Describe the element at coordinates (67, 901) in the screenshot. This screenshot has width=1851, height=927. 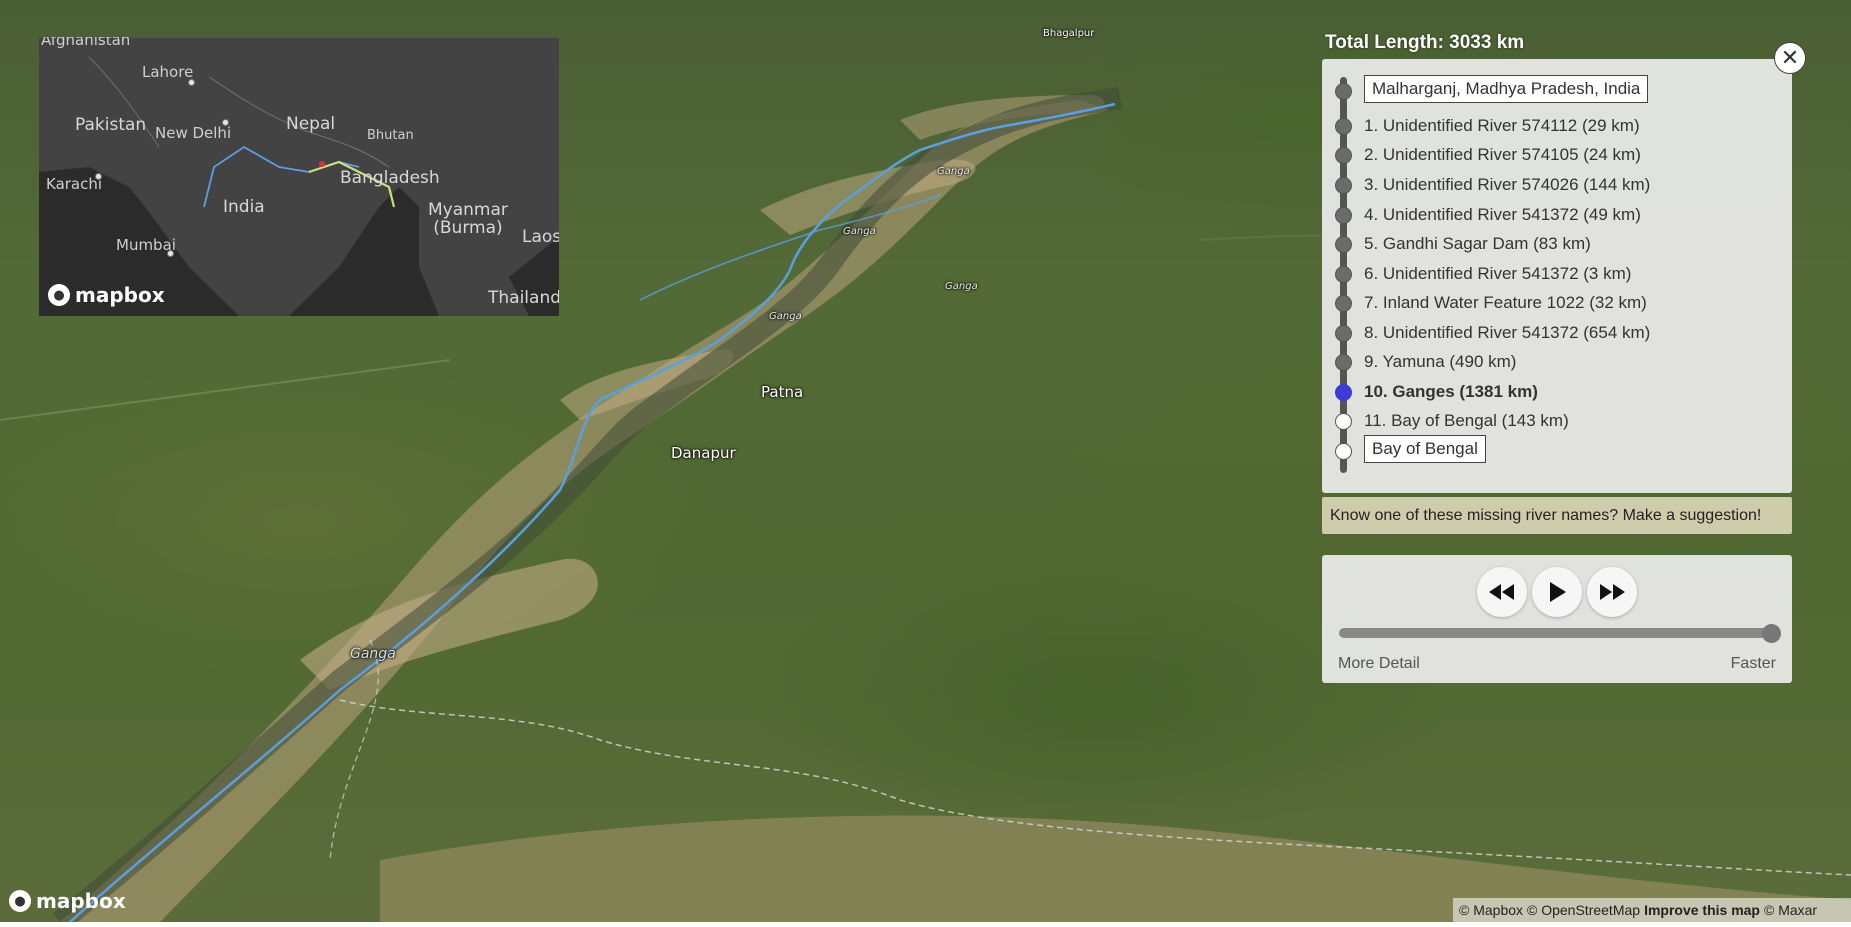
I see `mapbox-logo: ● mapbox` at that location.